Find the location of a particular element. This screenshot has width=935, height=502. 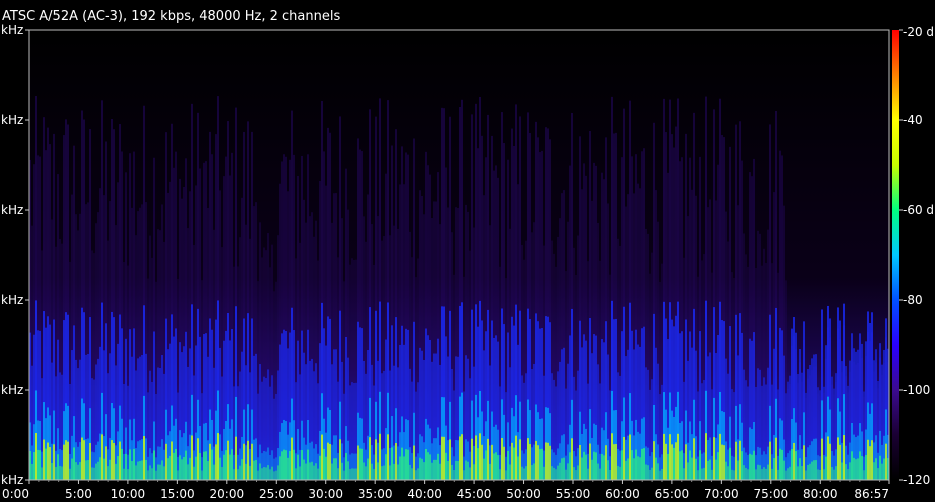

x-tick-label: 50:00 is located at coordinates (523, 494).